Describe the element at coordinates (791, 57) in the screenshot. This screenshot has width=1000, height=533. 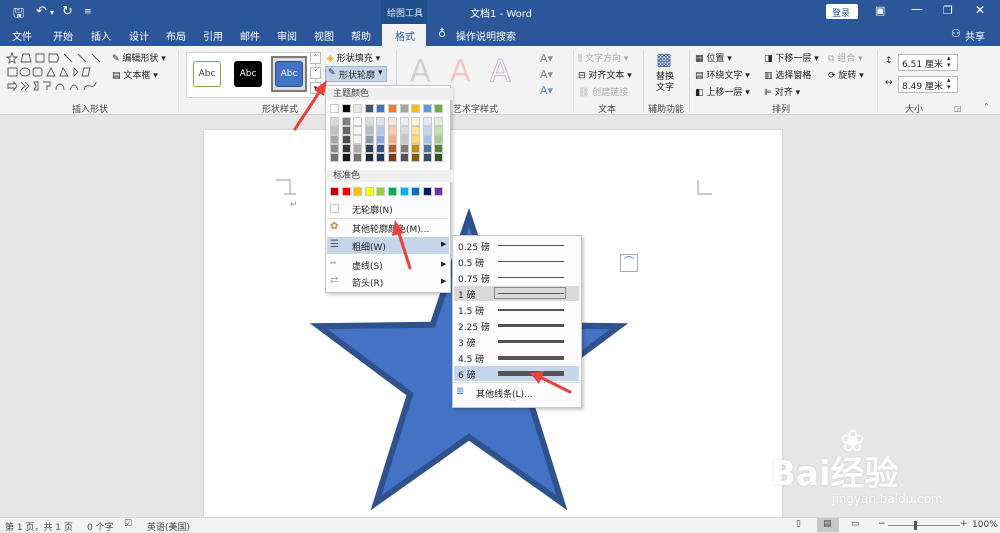
I see `send-backward-button: ◨ 下移一层 ▾` at that location.